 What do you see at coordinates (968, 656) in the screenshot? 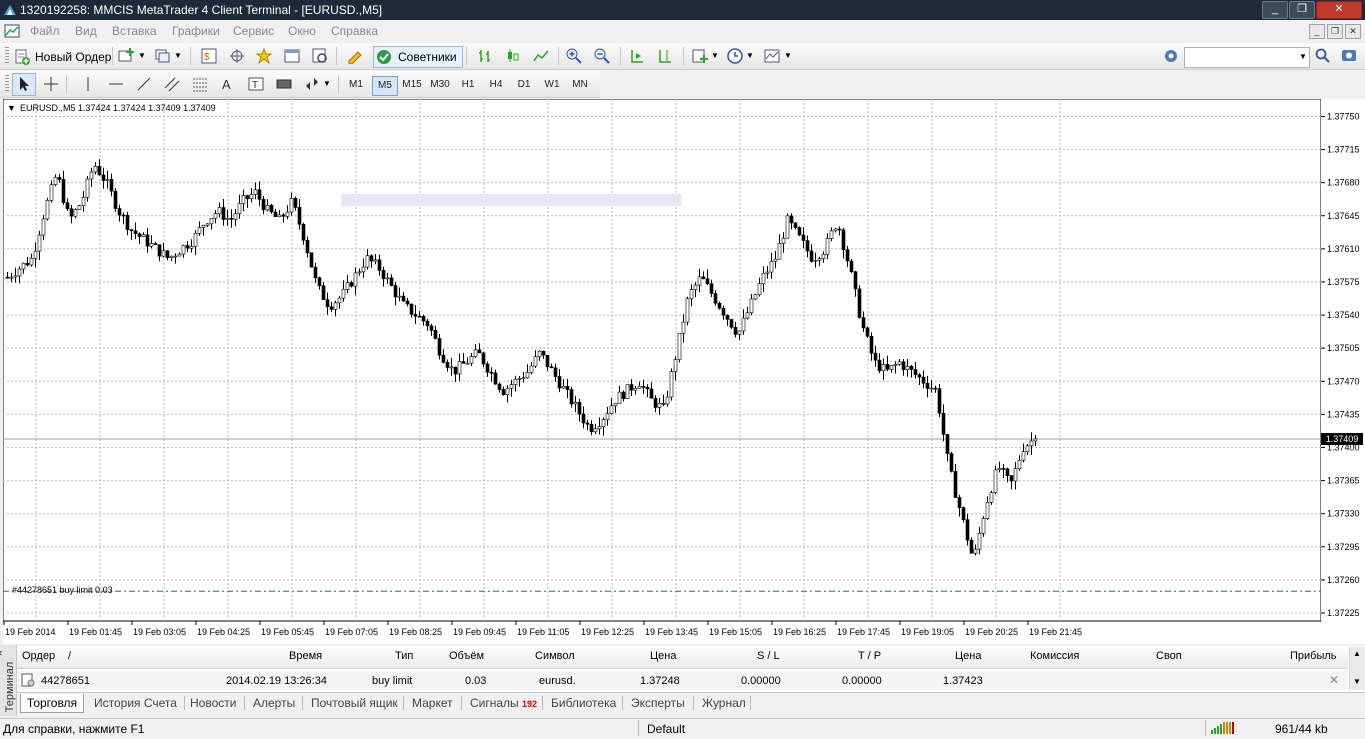
I see `col-current-price: Цена` at bounding box center [968, 656].